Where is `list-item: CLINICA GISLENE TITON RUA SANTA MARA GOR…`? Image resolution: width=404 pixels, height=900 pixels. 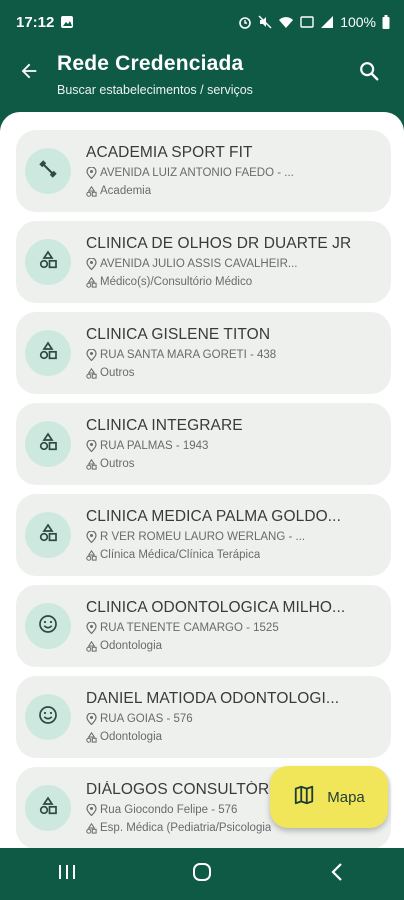
list-item: CLINICA GISLENE TITON RUA SANTA MARA GOR… is located at coordinates (203, 353).